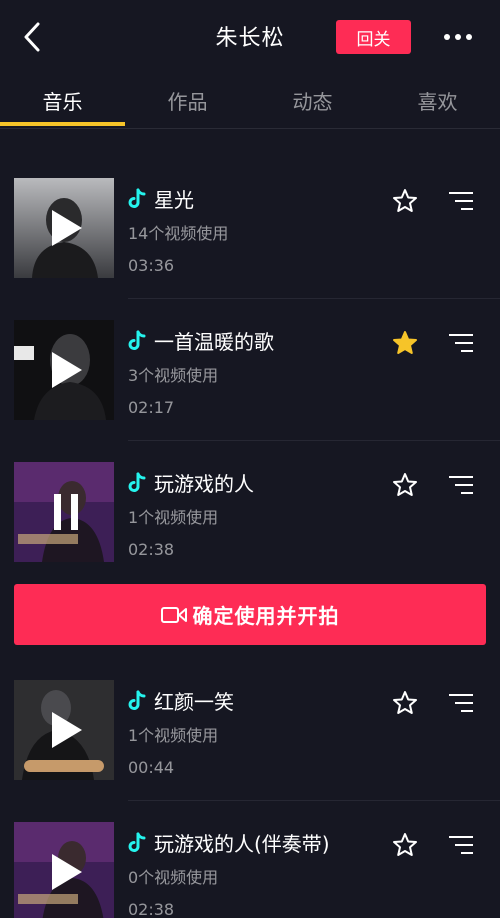 Image resolution: width=500 pixels, height=918 pixels. Describe the element at coordinates (437, 100) in the screenshot. I see `tab-likes: 喜欢` at that location.